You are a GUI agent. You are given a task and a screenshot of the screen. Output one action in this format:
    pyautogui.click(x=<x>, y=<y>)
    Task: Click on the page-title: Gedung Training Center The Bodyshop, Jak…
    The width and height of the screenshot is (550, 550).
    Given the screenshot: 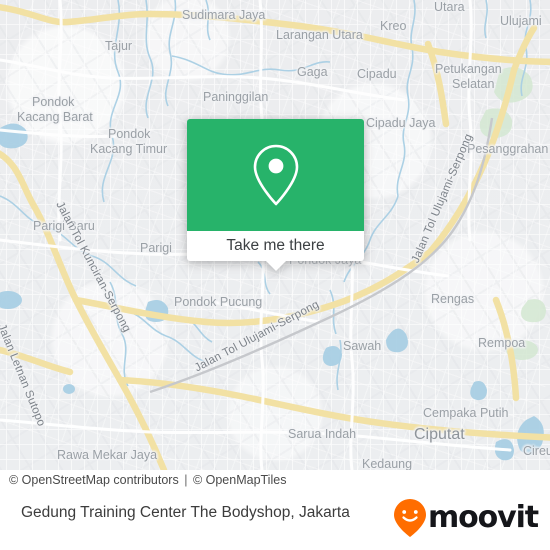 What is the action you would take?
    pyautogui.click(x=185, y=512)
    